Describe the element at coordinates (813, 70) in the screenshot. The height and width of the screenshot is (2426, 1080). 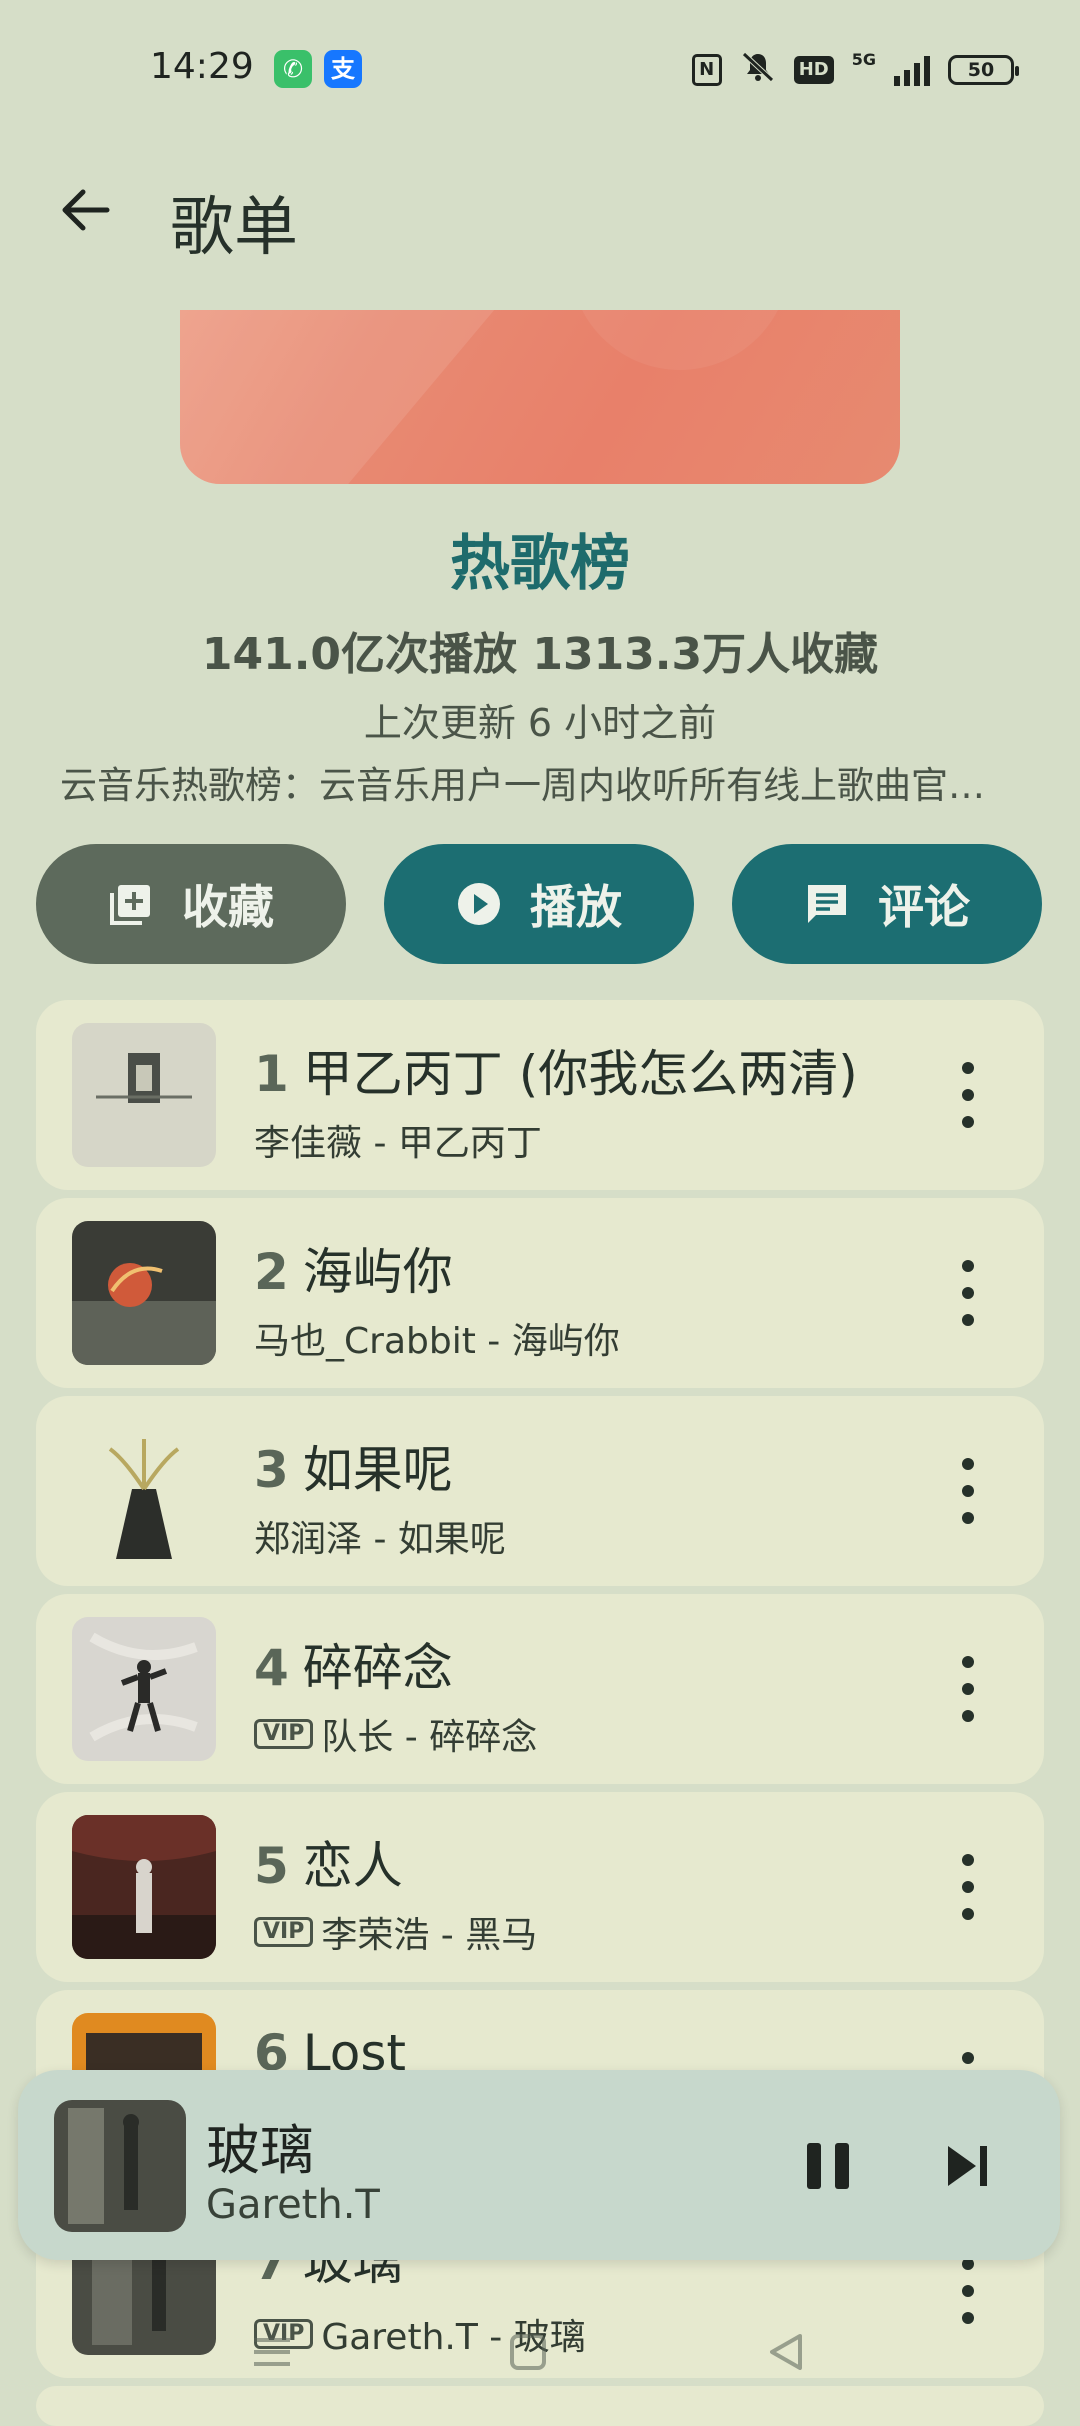
I see `hd-icon: HD` at that location.